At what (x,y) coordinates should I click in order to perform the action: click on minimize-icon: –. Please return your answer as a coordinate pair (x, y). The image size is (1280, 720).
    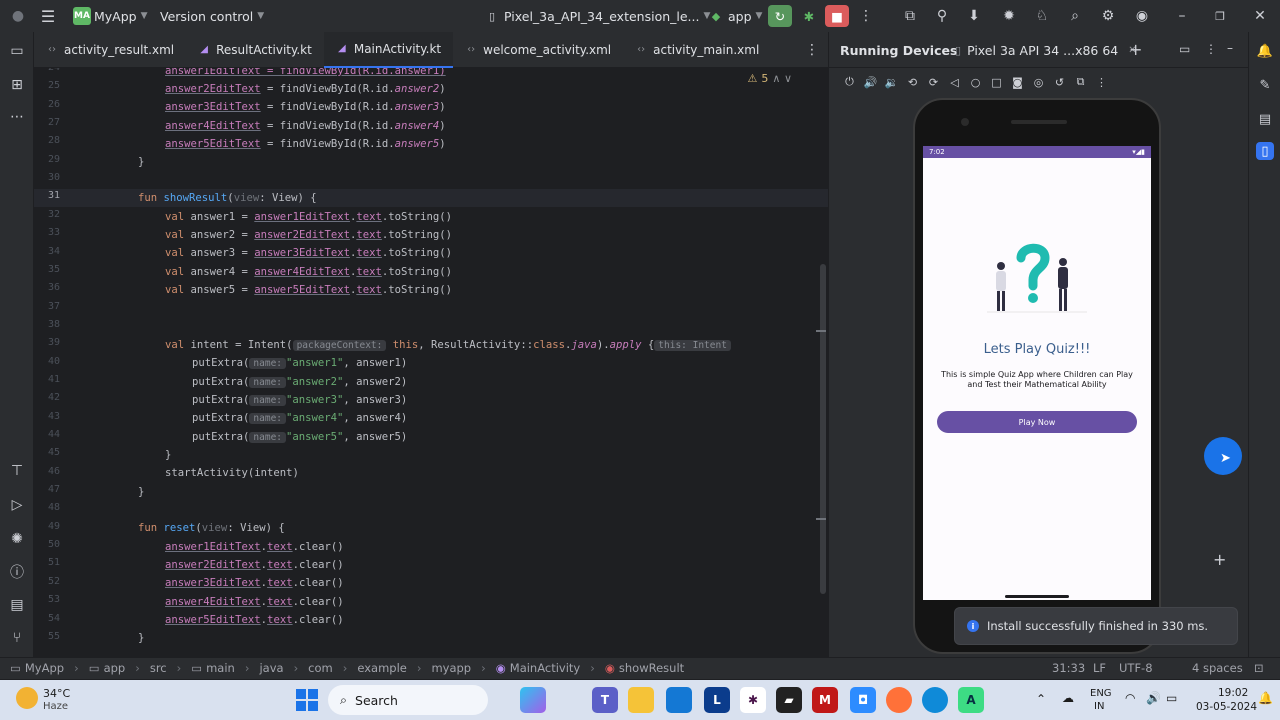
    Looking at the image, I should click on (1182, 16).